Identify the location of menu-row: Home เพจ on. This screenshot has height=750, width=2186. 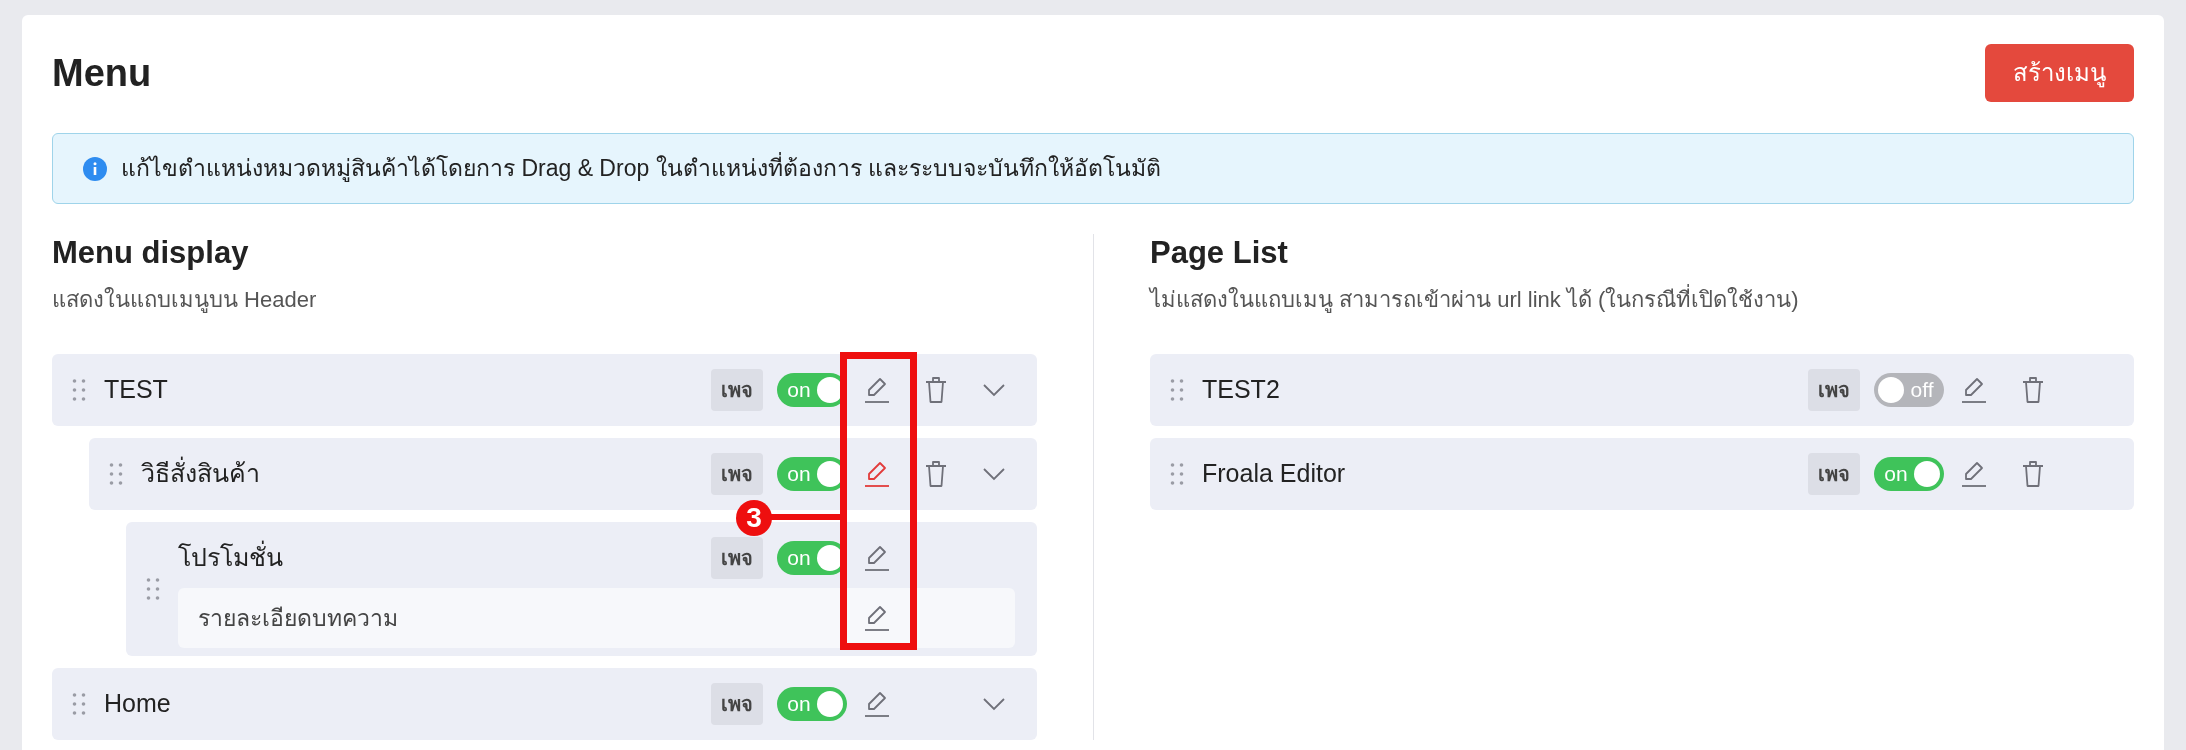
(544, 703).